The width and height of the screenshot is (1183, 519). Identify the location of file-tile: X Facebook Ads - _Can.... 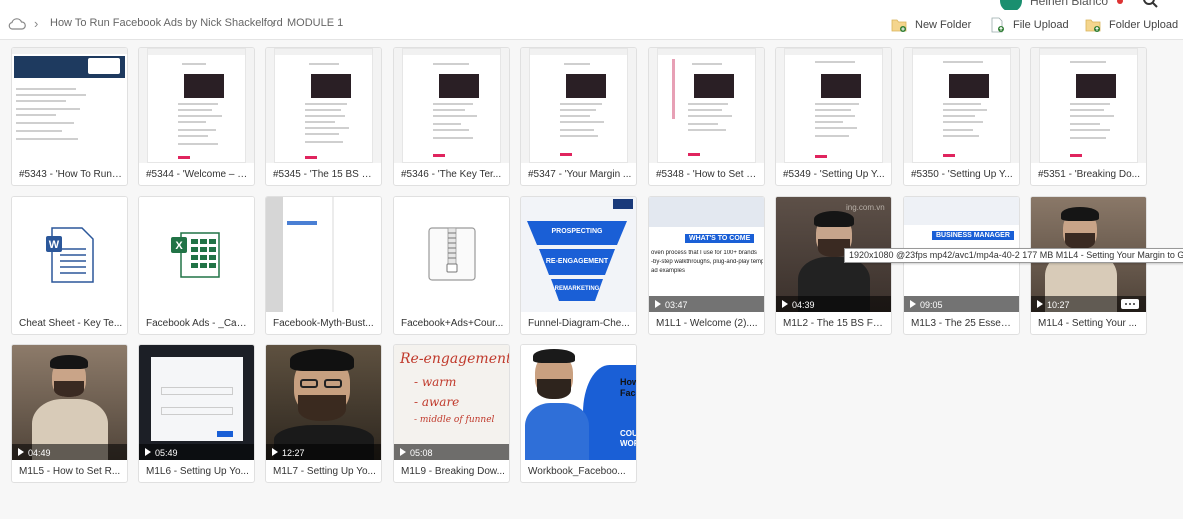
(196, 265).